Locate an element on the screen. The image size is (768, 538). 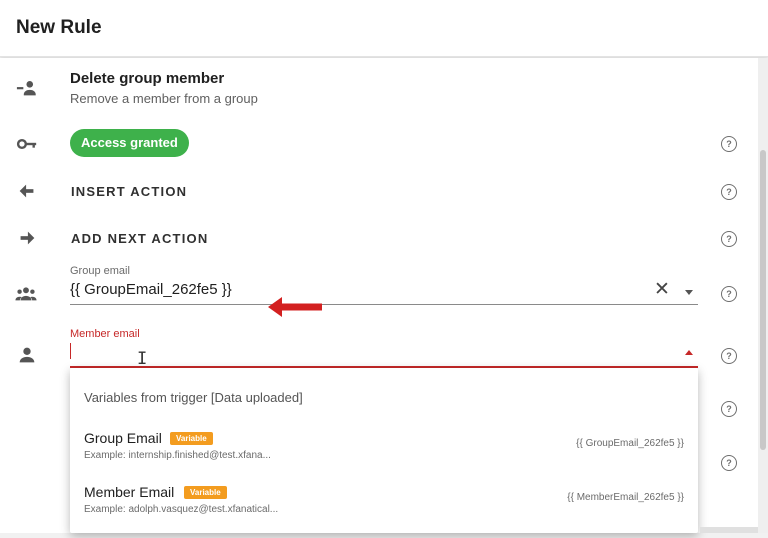
group-icon is located at coordinates (26, 294).